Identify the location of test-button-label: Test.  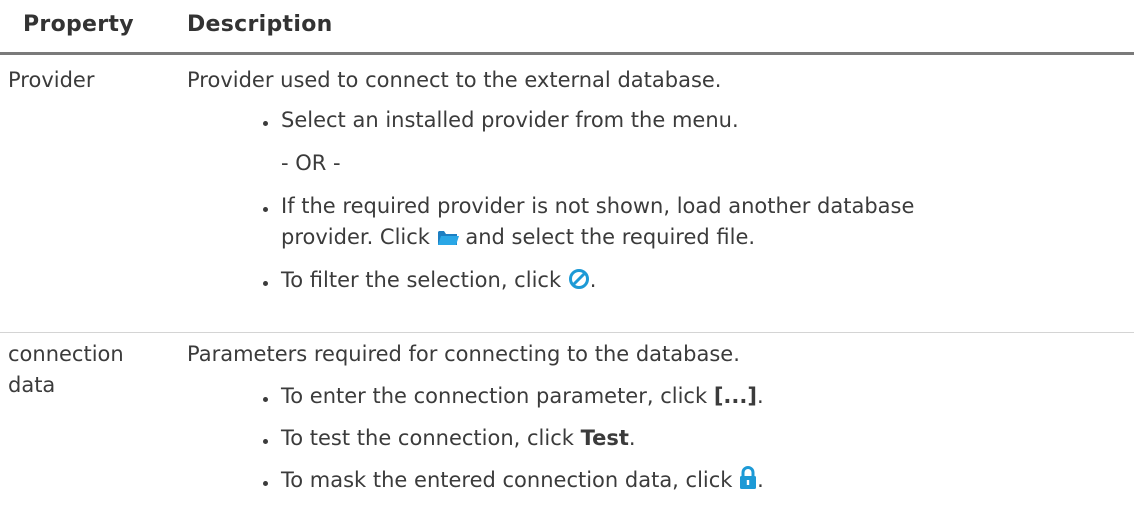
(604, 438).